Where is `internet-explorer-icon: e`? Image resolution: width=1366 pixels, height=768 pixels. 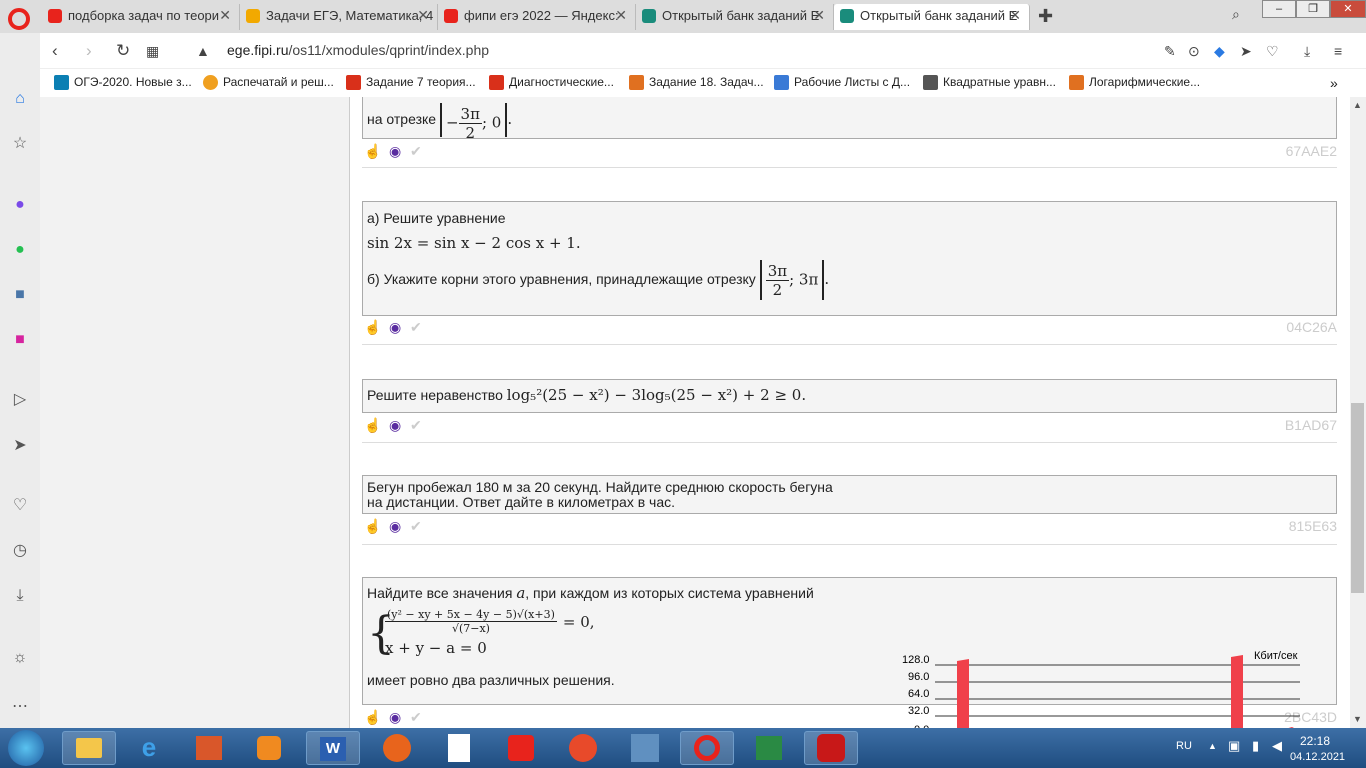
internet-explorer-icon: e is located at coordinates (149, 748).